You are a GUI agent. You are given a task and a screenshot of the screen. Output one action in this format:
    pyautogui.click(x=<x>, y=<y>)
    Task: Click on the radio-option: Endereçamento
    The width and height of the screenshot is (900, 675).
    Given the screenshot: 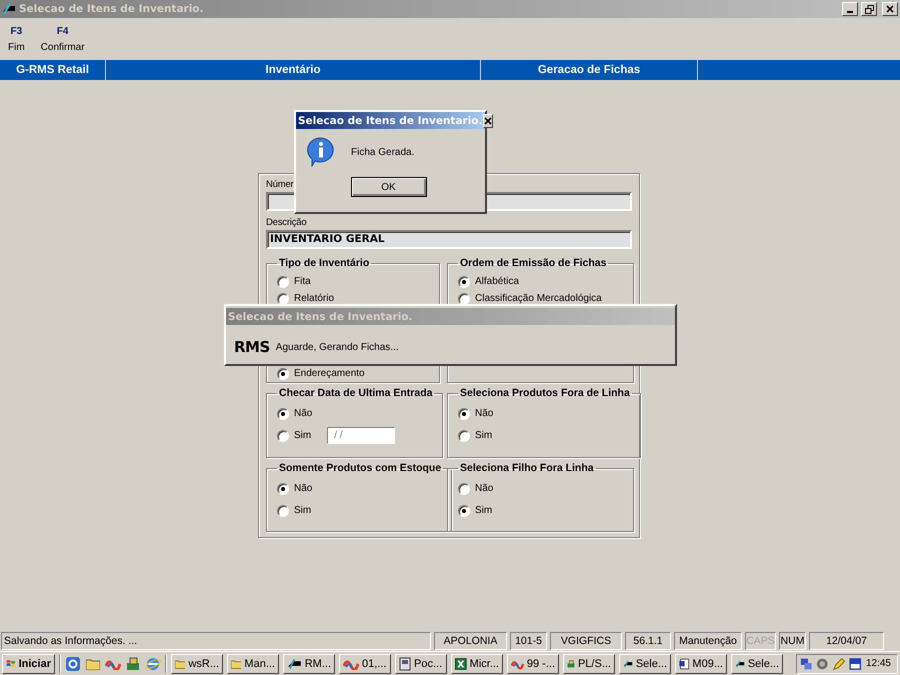 What is the action you would take?
    pyautogui.click(x=321, y=374)
    